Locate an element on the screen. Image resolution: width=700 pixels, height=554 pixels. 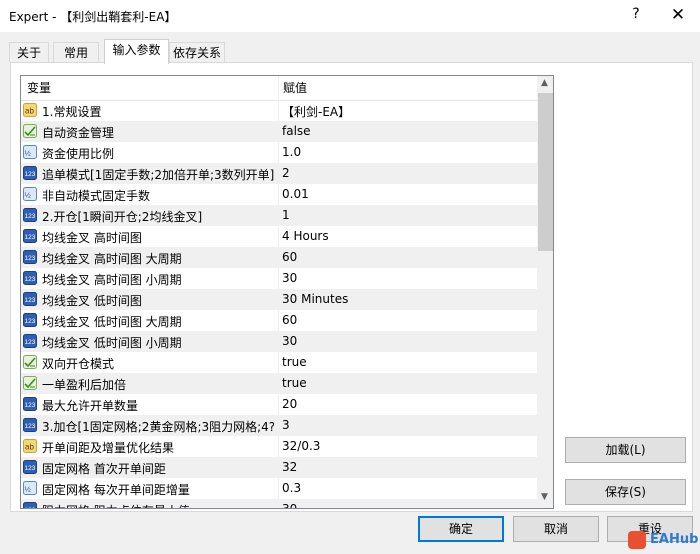
scroll-up-arrow-icon: ▲ is located at coordinates (544, 83).